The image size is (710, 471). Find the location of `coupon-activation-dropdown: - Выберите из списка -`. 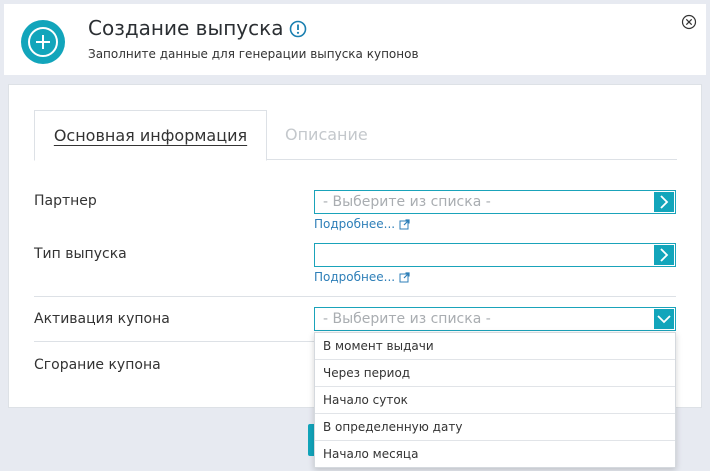

coupon-activation-dropdown: - Выберите из списка - is located at coordinates (495, 319).